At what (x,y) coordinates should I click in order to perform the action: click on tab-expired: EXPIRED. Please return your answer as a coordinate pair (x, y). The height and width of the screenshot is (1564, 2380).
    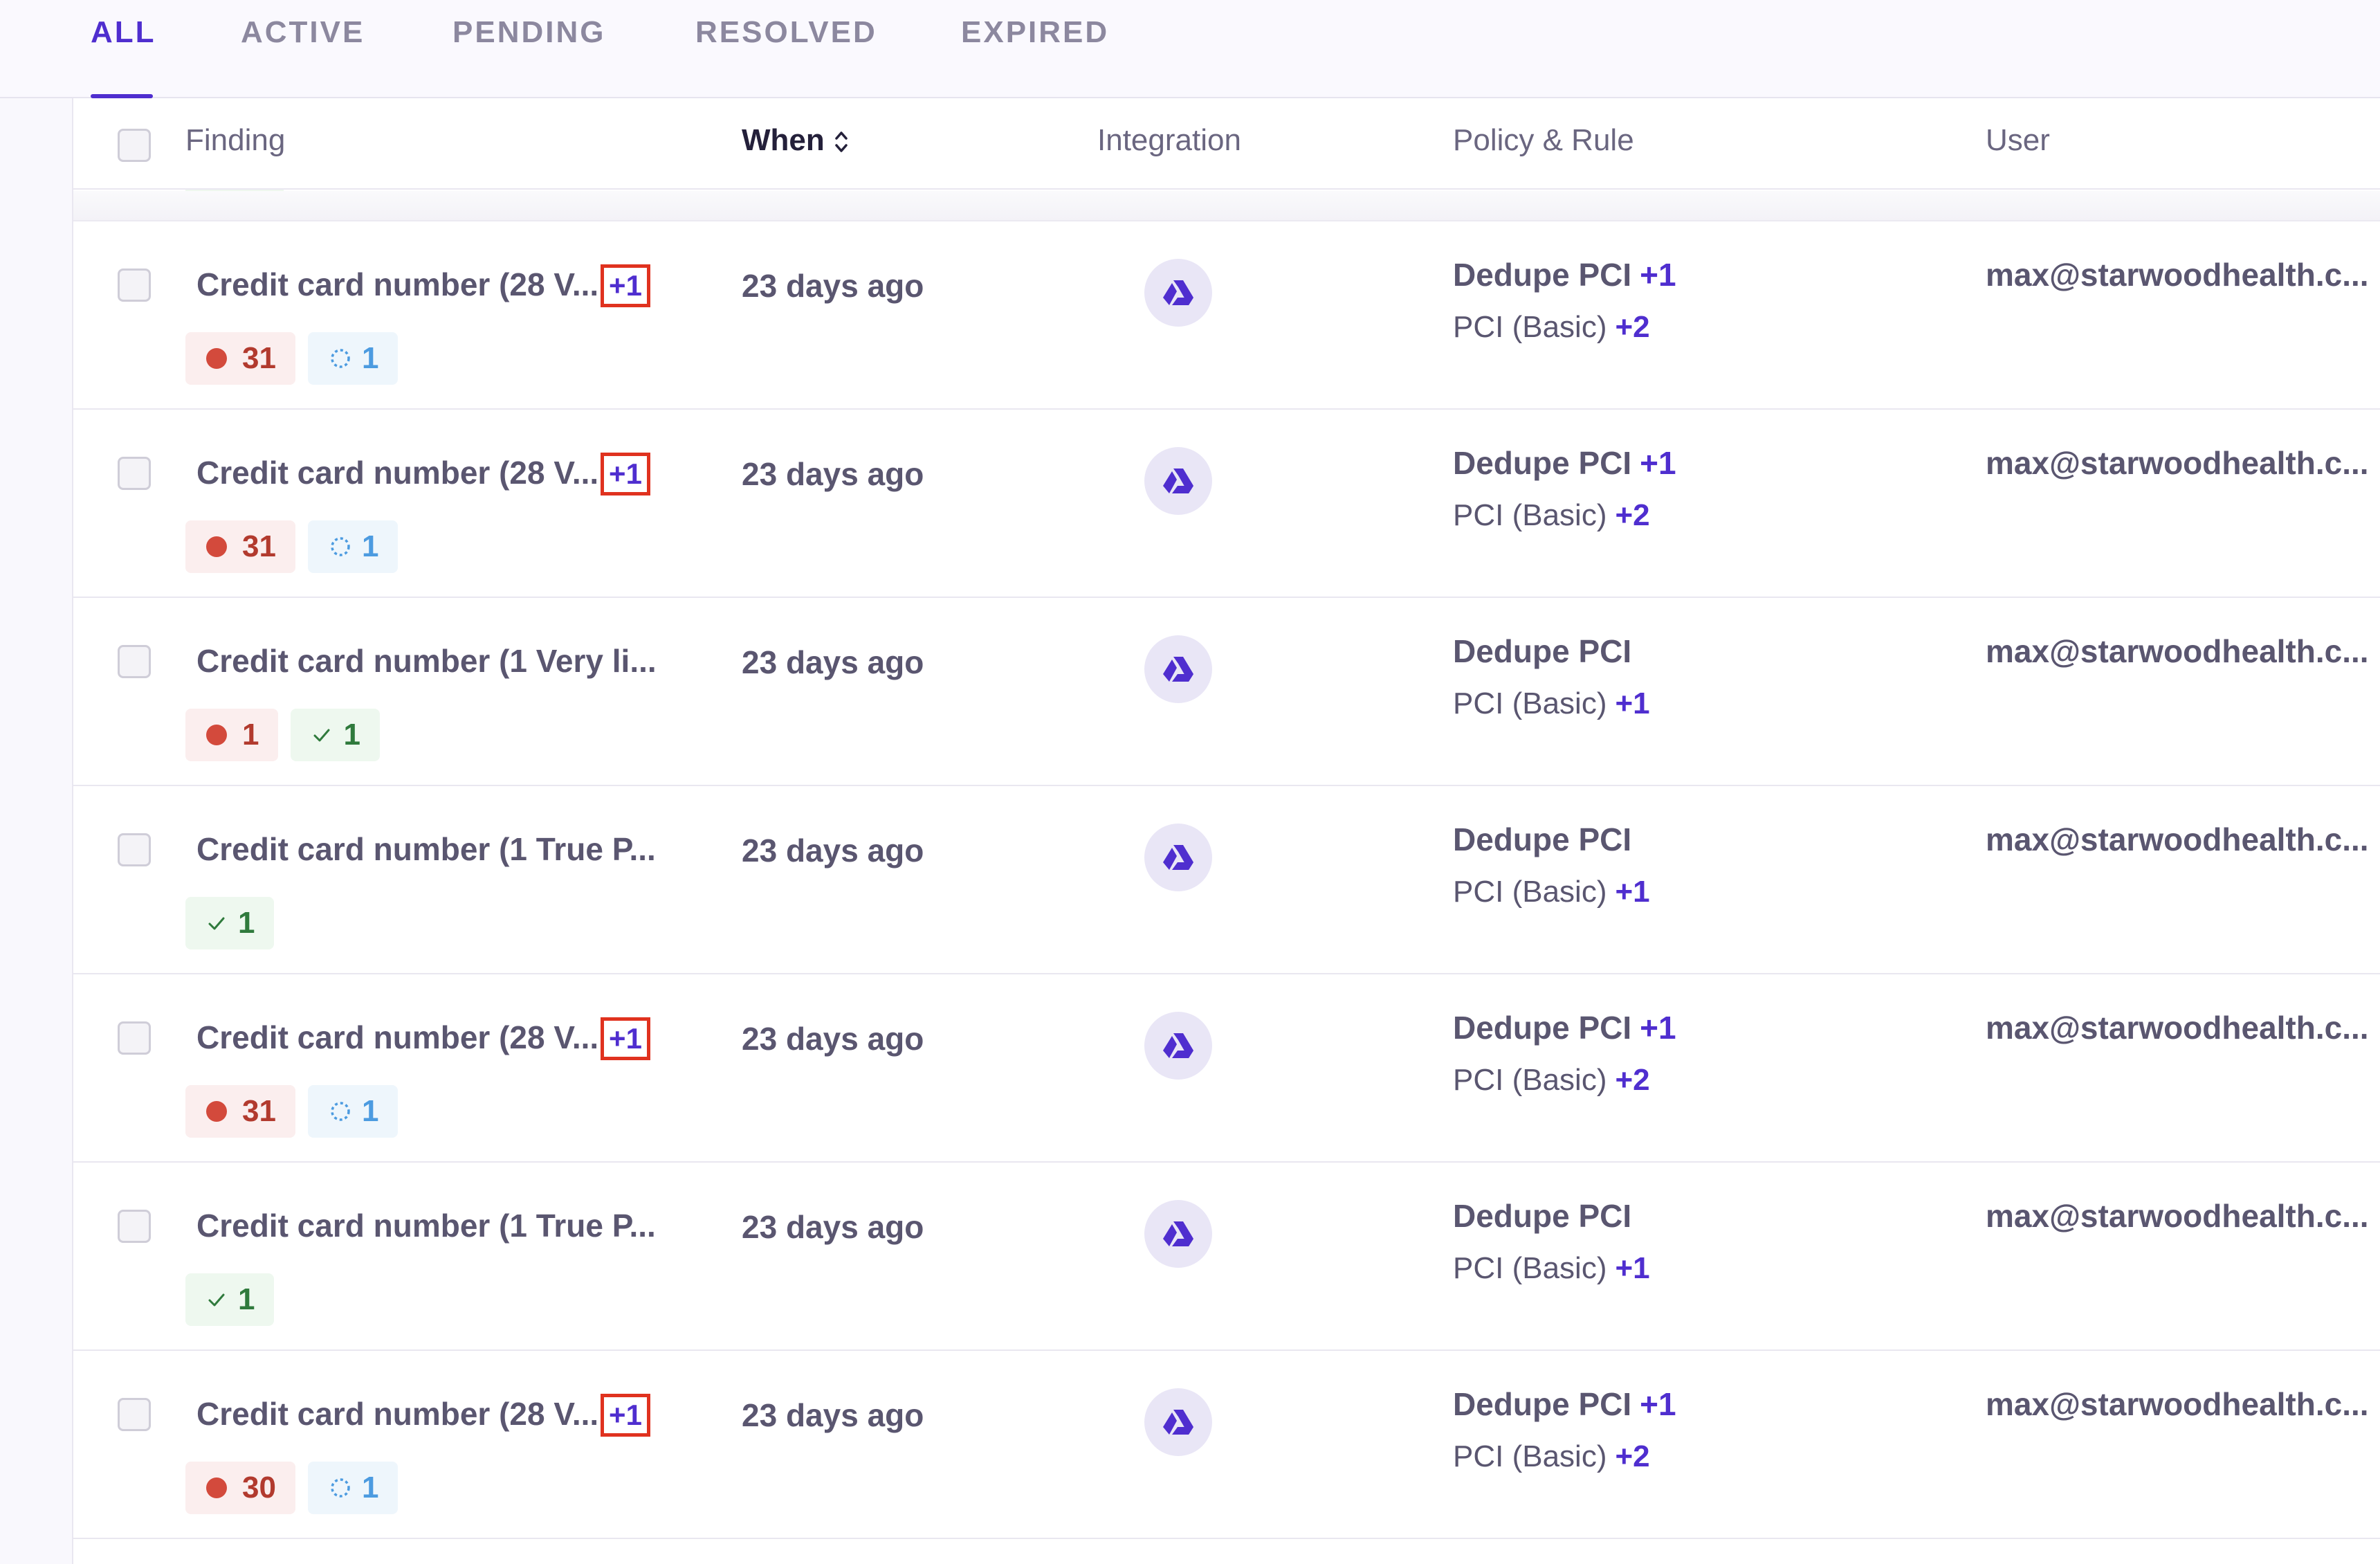
    Looking at the image, I should click on (1035, 57).